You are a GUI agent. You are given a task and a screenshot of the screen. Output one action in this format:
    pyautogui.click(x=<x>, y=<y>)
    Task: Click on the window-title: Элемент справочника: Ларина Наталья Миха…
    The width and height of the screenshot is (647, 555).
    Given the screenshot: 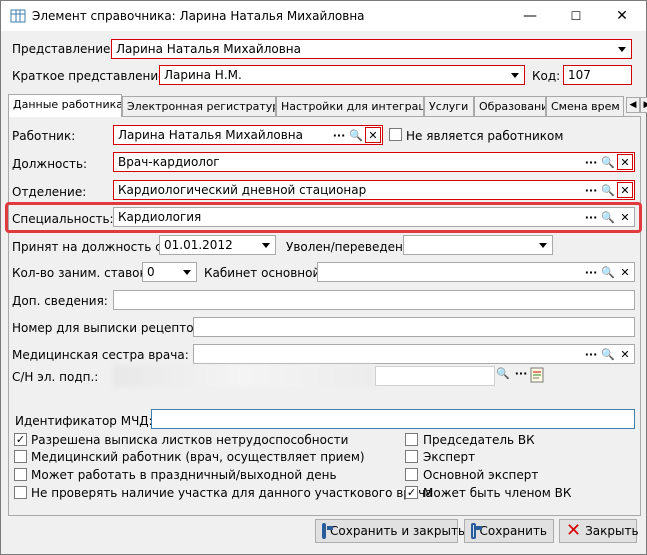 What is the action you would take?
    pyautogui.click(x=198, y=16)
    